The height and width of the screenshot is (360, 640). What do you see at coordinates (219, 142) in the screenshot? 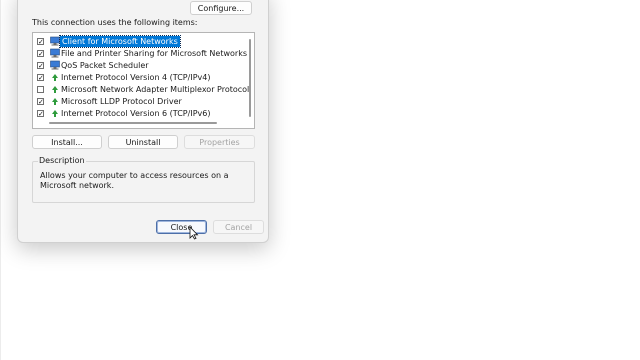
I see `properties-button: Properties` at bounding box center [219, 142].